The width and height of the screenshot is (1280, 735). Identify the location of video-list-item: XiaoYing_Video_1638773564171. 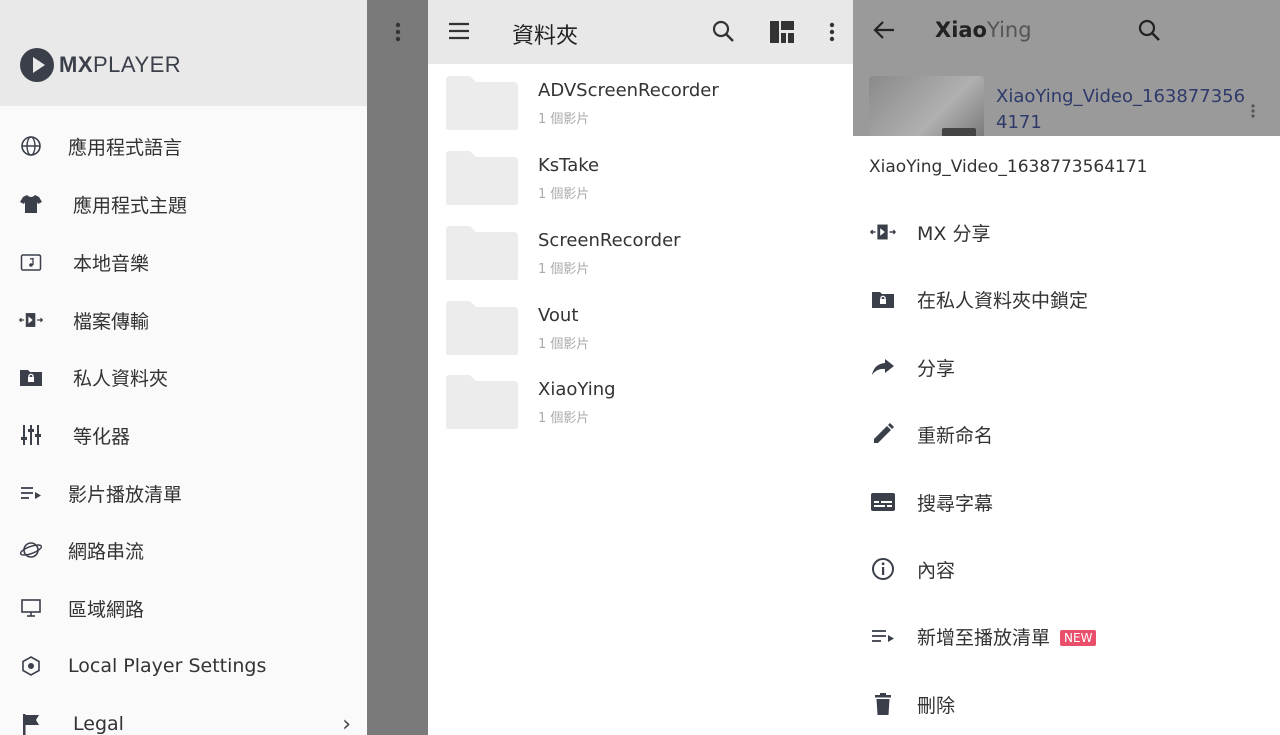
(1066, 100).